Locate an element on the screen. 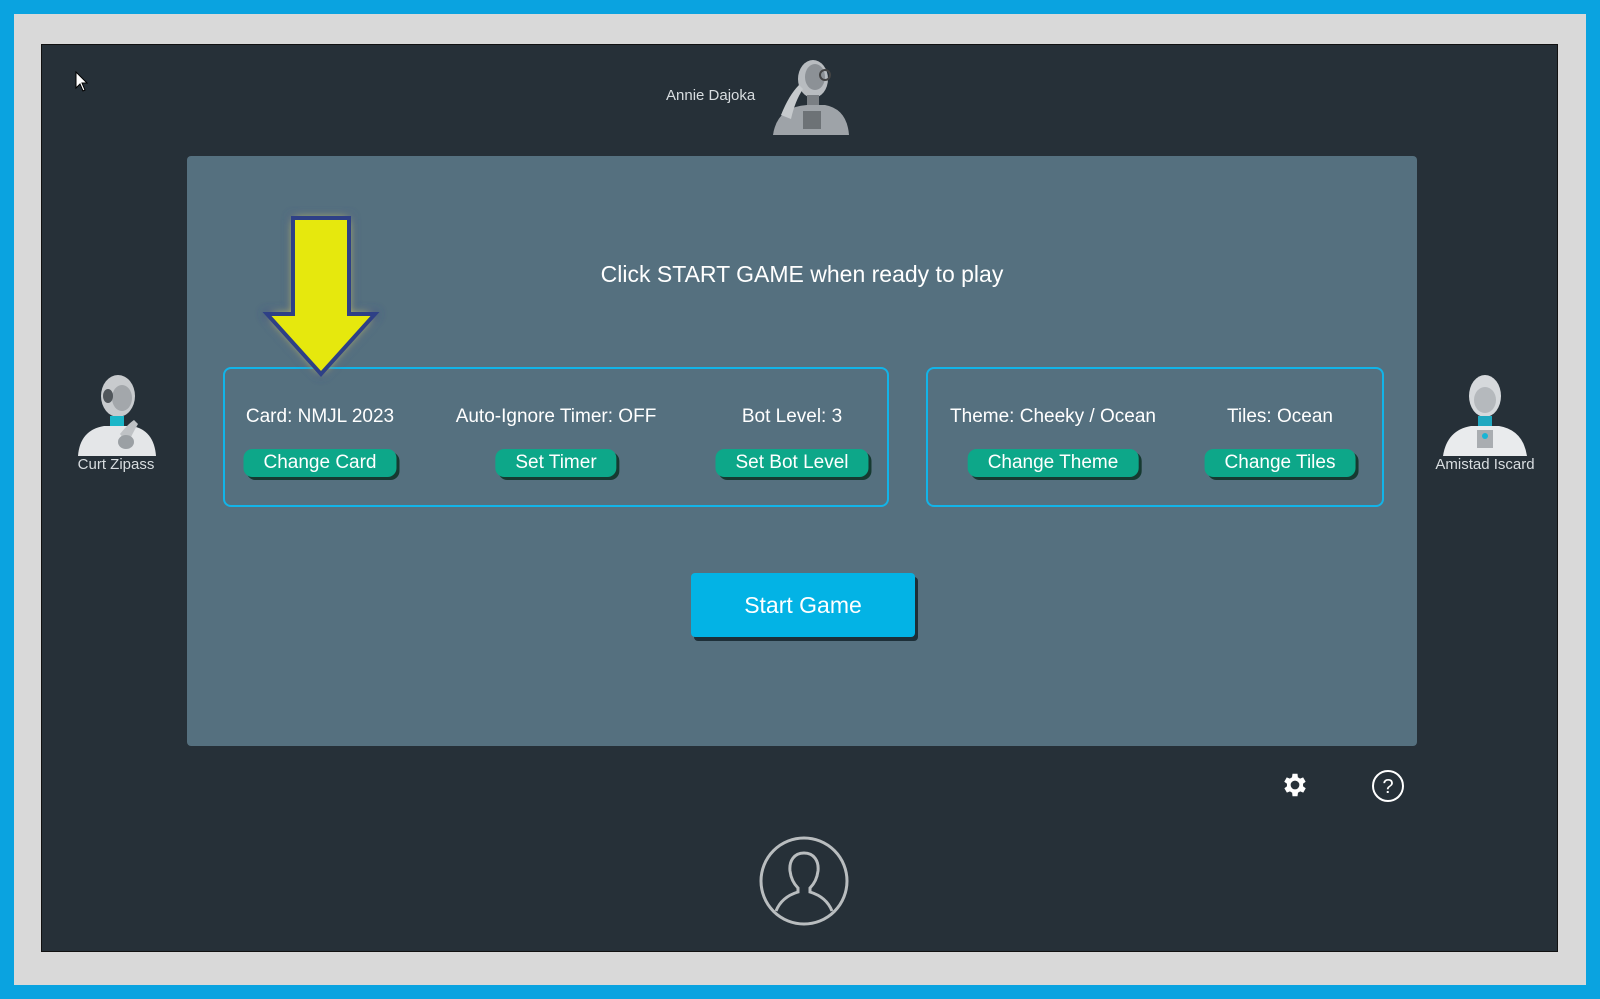 The image size is (1600, 999). tiles-label: Tiles: Ocean is located at coordinates (1280, 416).